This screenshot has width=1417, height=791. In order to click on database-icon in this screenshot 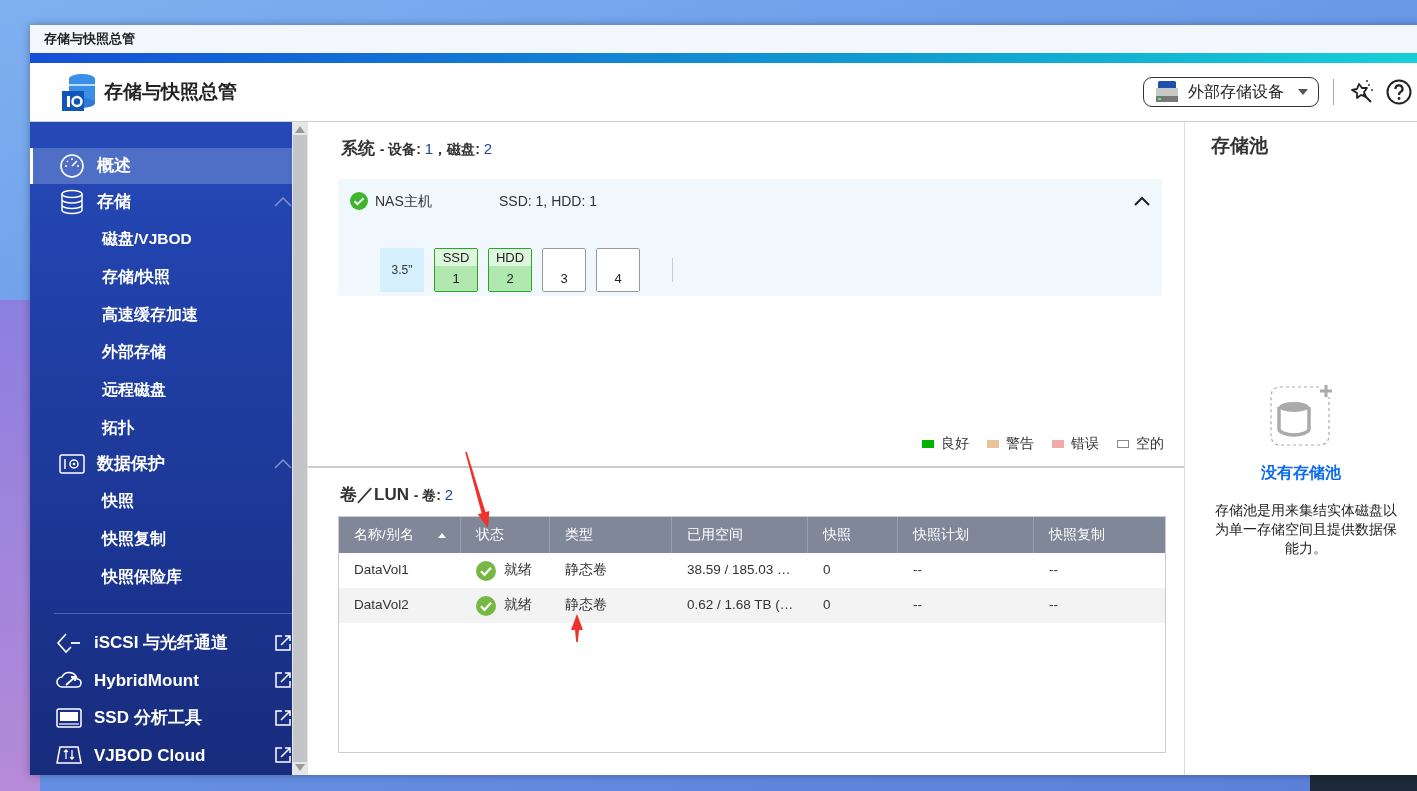, I will do `click(72, 202)`.